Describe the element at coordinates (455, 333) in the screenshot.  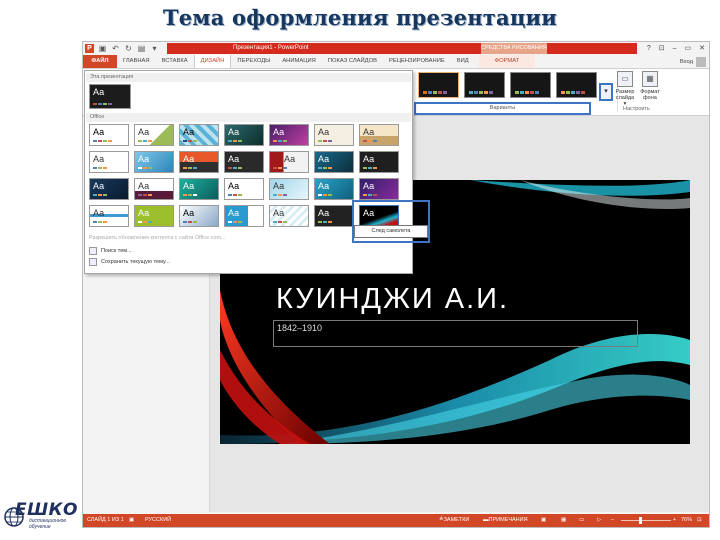
I see `subtitle-placeholder: 1842–1910` at that location.